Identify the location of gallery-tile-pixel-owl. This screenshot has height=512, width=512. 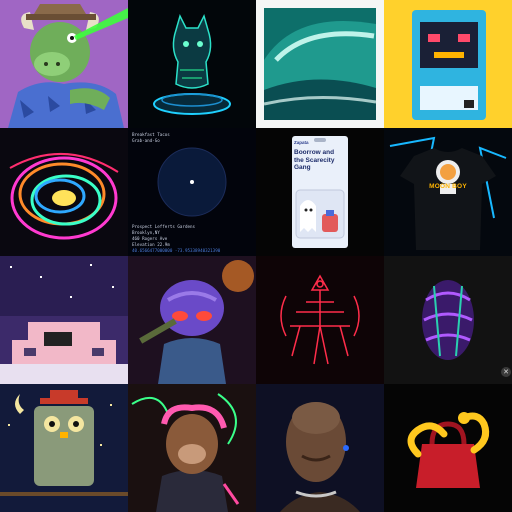
(64, 448).